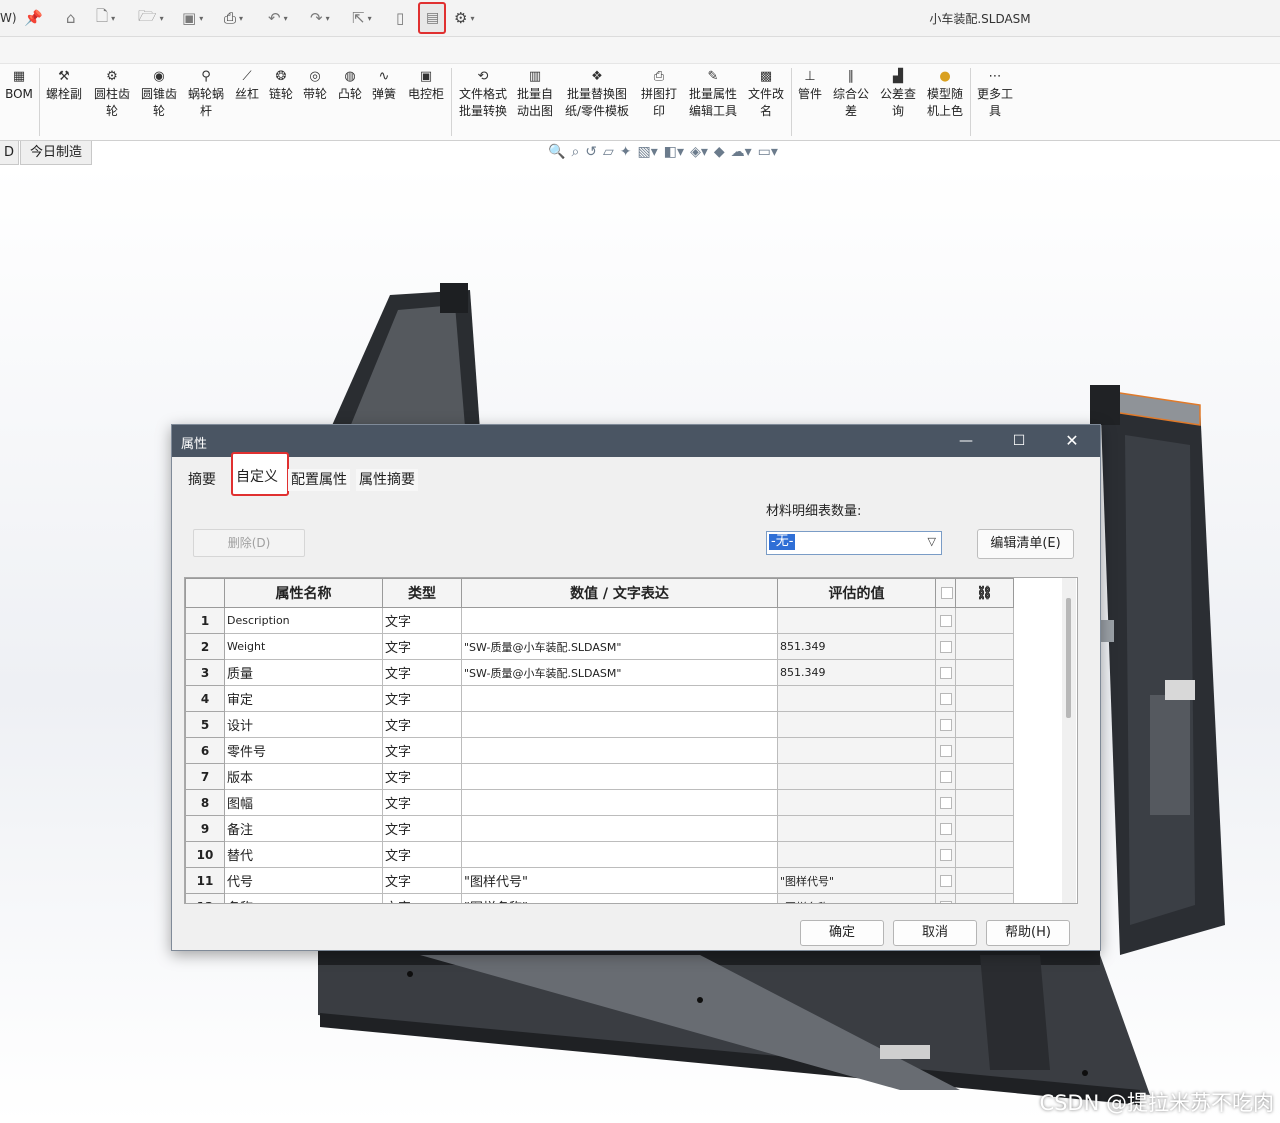  Describe the element at coordinates (10, 153) in the screenshot. I see `tab-d: D` at that location.